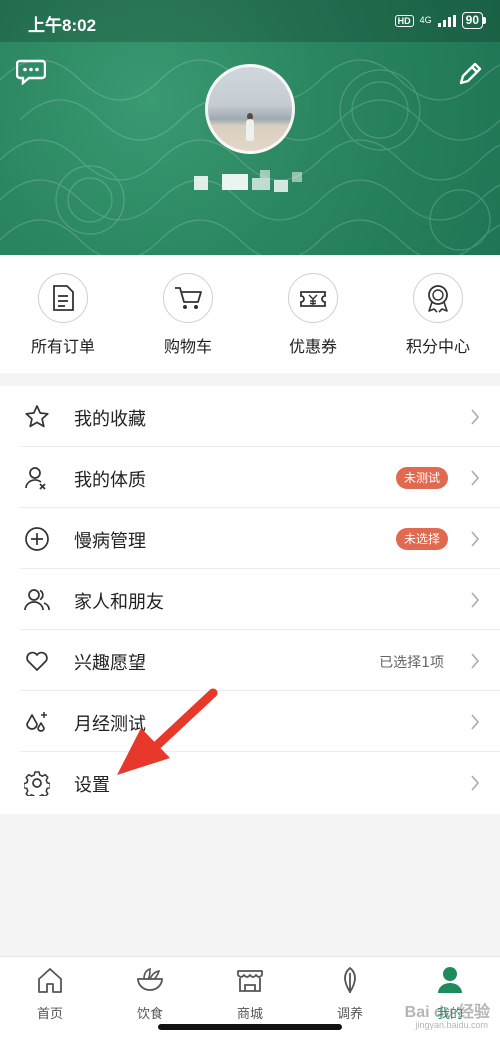 This screenshot has width=500, height=1041. What do you see at coordinates (249, 1014) in the screenshot?
I see `tab-label: 商城` at bounding box center [249, 1014].